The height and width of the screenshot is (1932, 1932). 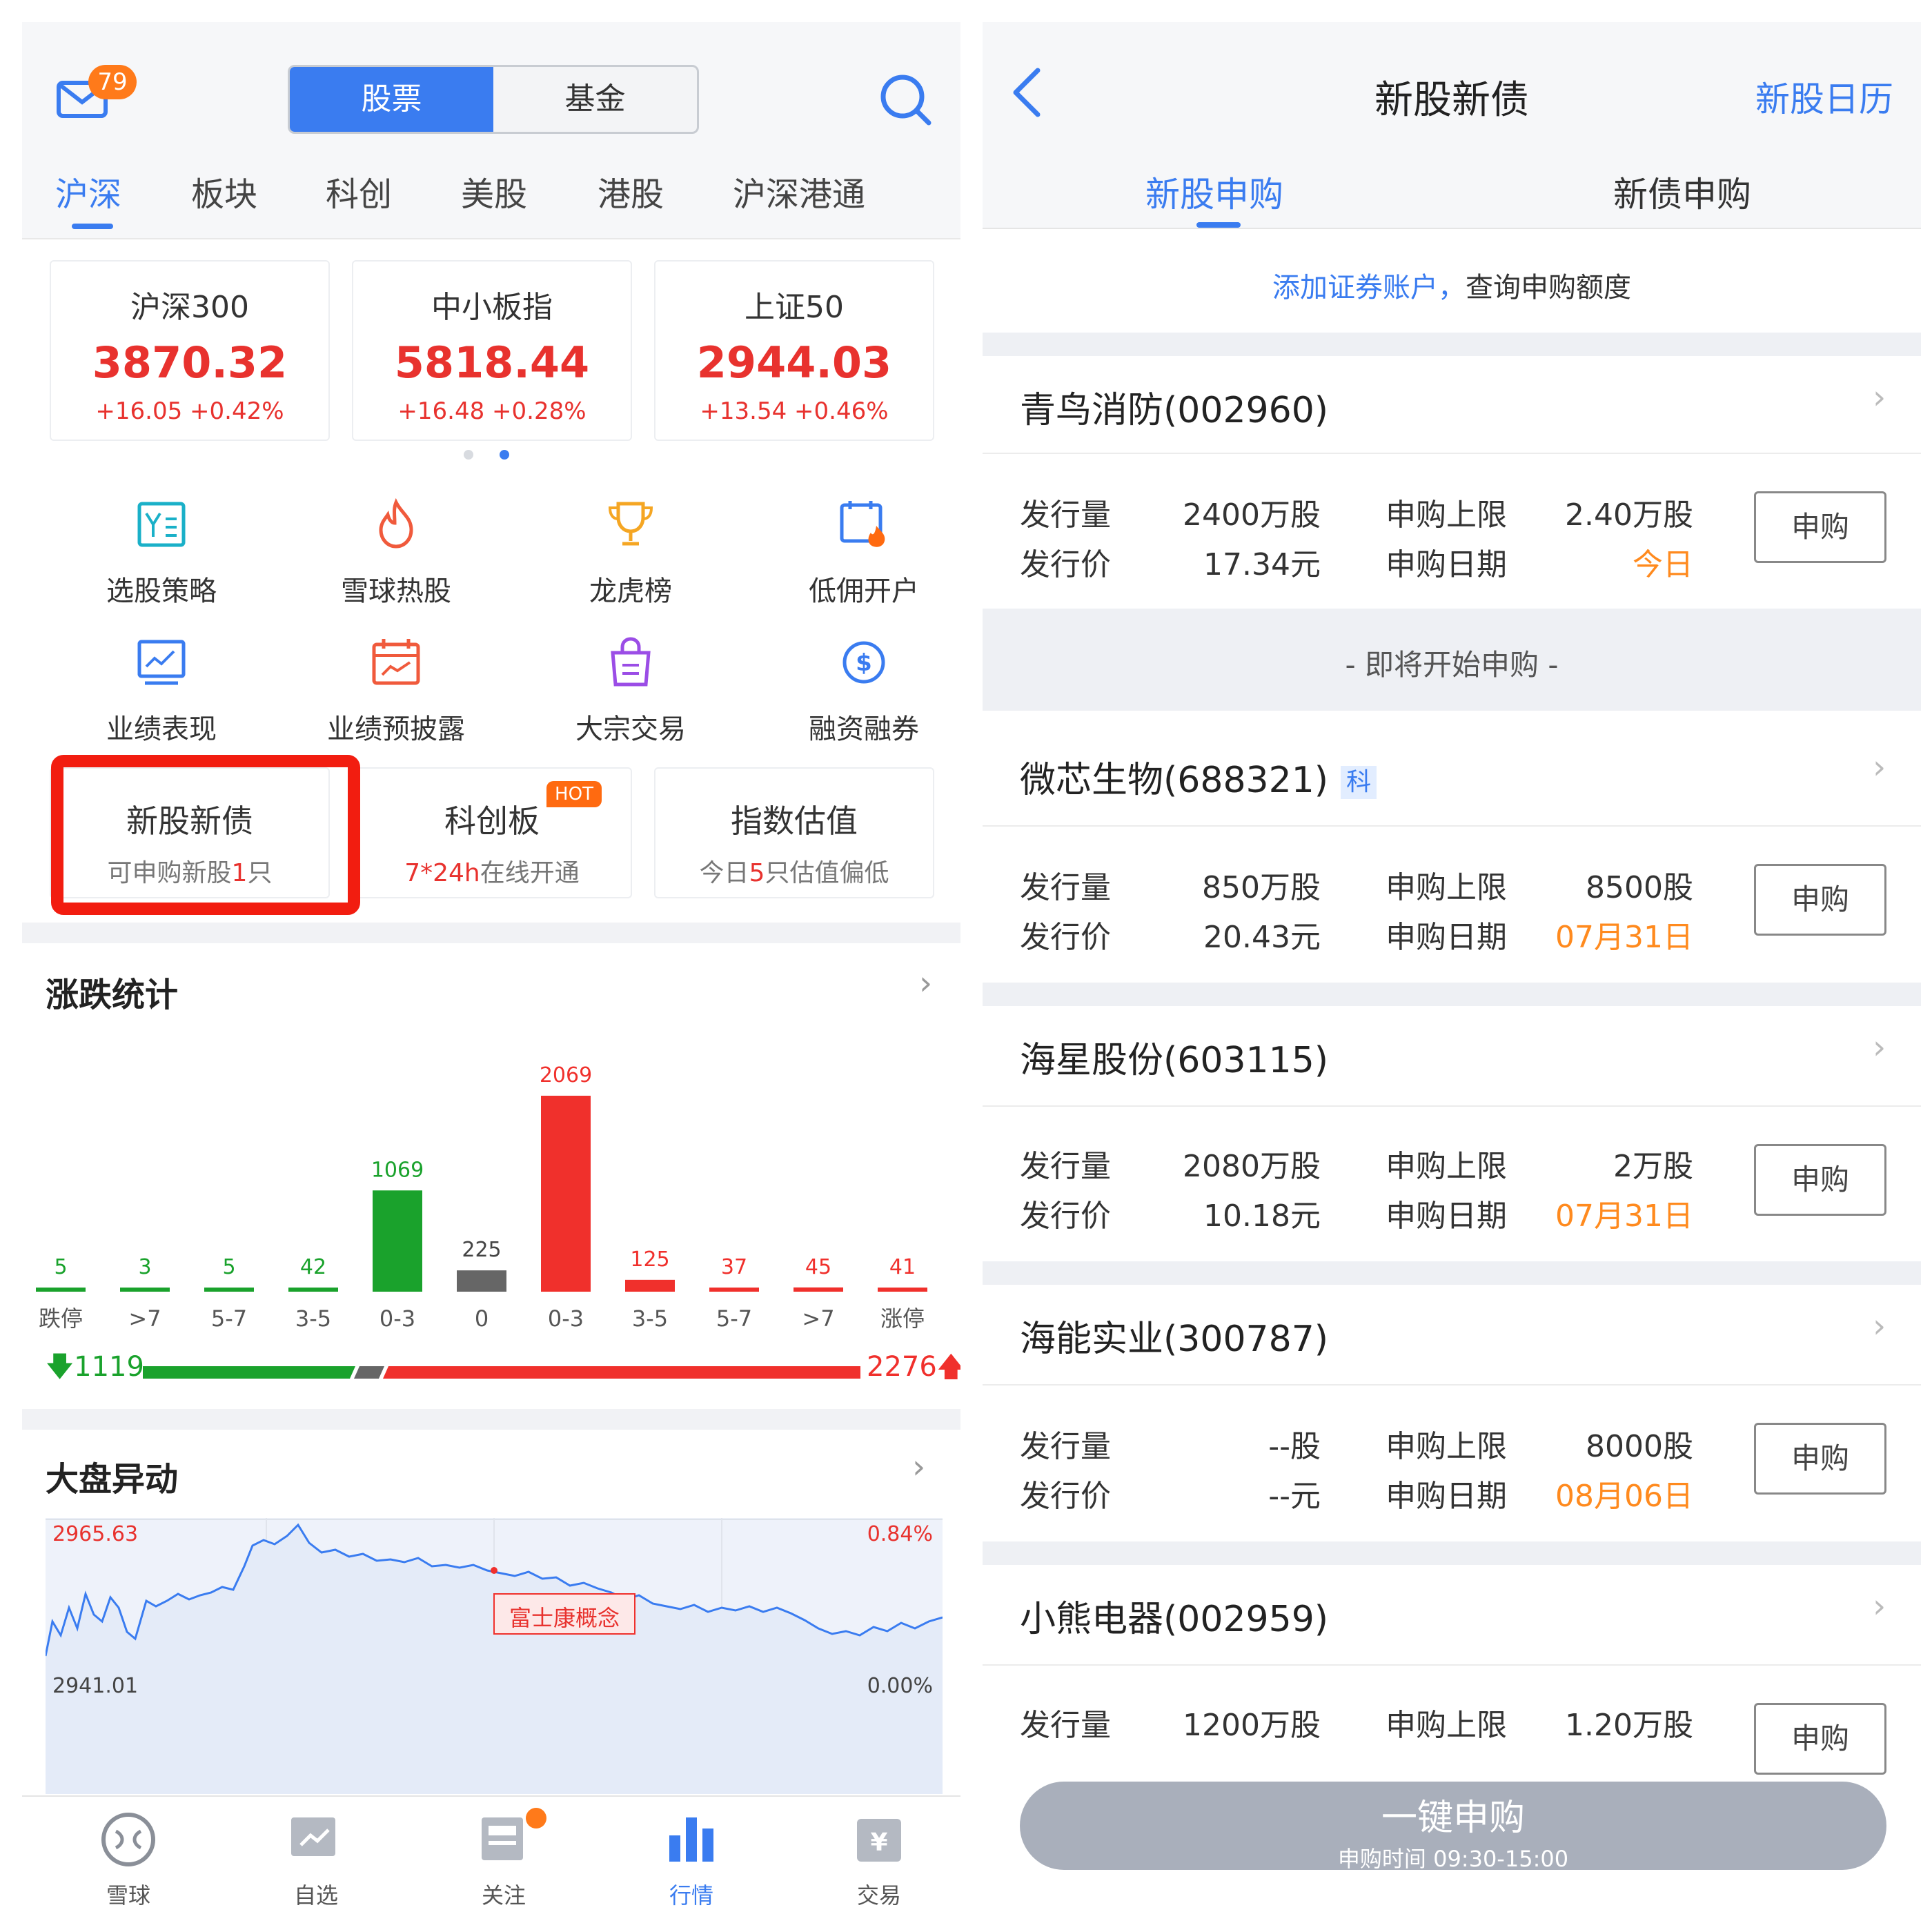 I want to click on tab-hushen: 沪深, so click(x=88, y=191).